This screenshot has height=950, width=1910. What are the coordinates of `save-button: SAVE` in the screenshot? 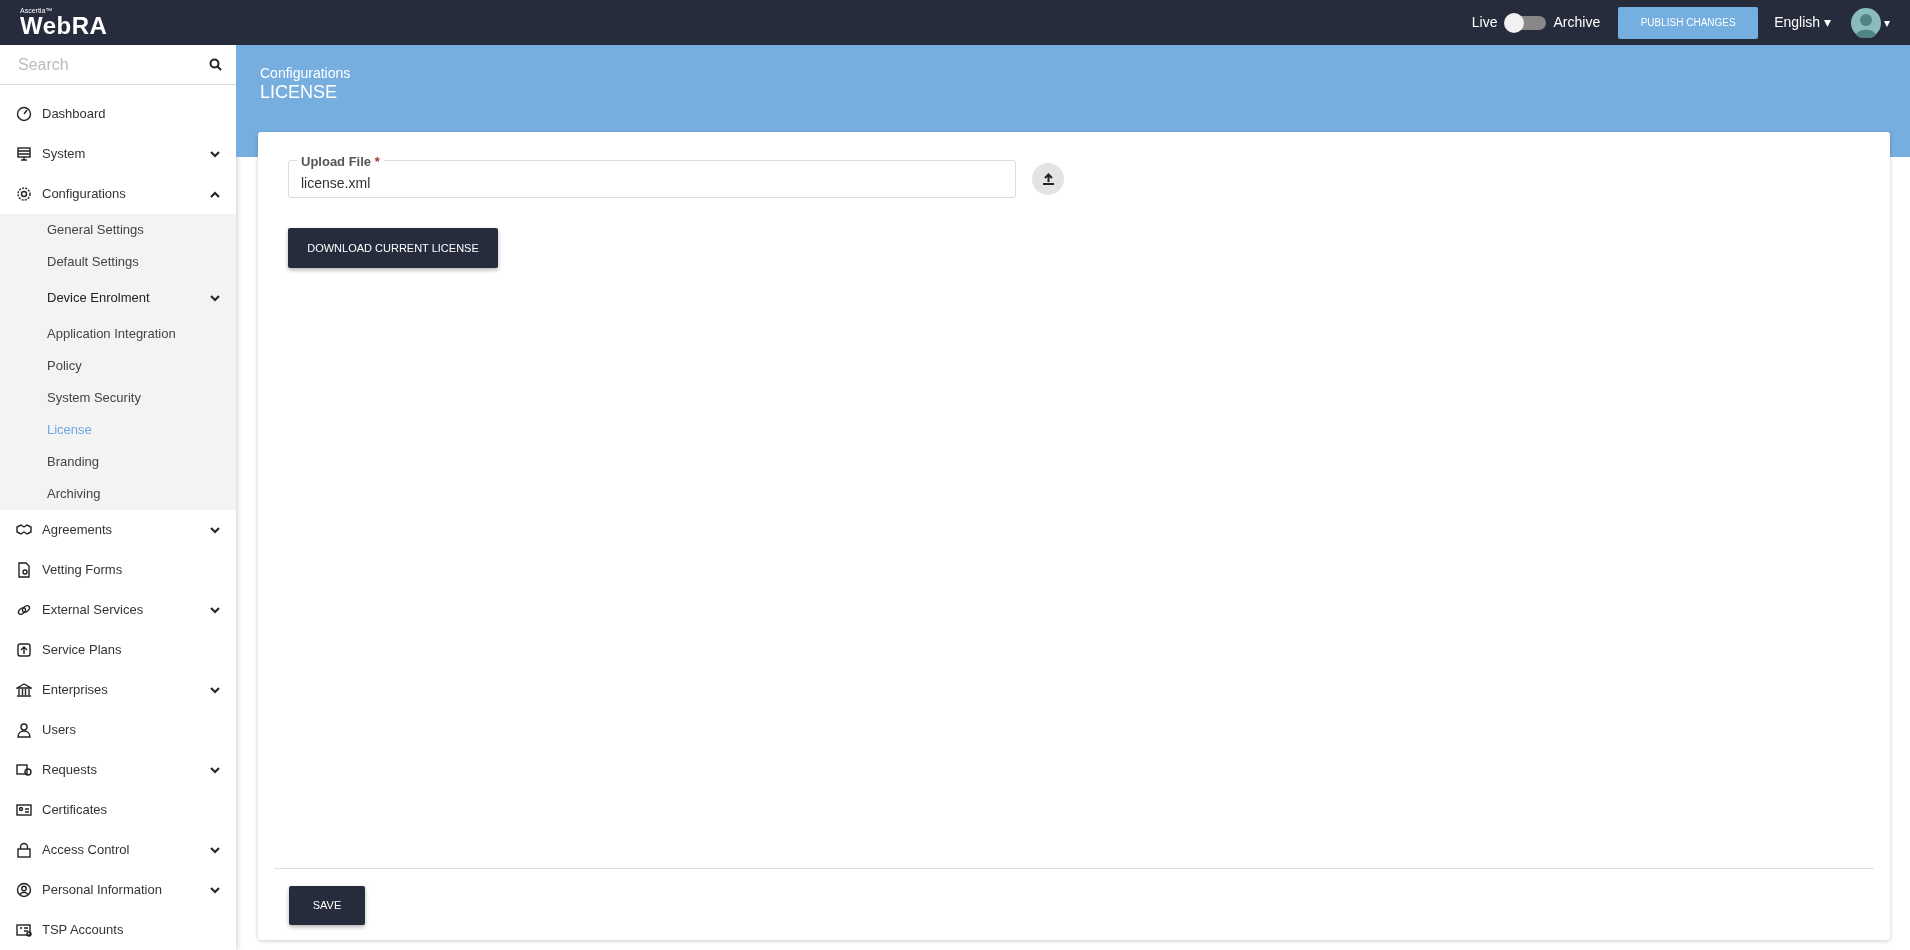 It's located at (327, 905).